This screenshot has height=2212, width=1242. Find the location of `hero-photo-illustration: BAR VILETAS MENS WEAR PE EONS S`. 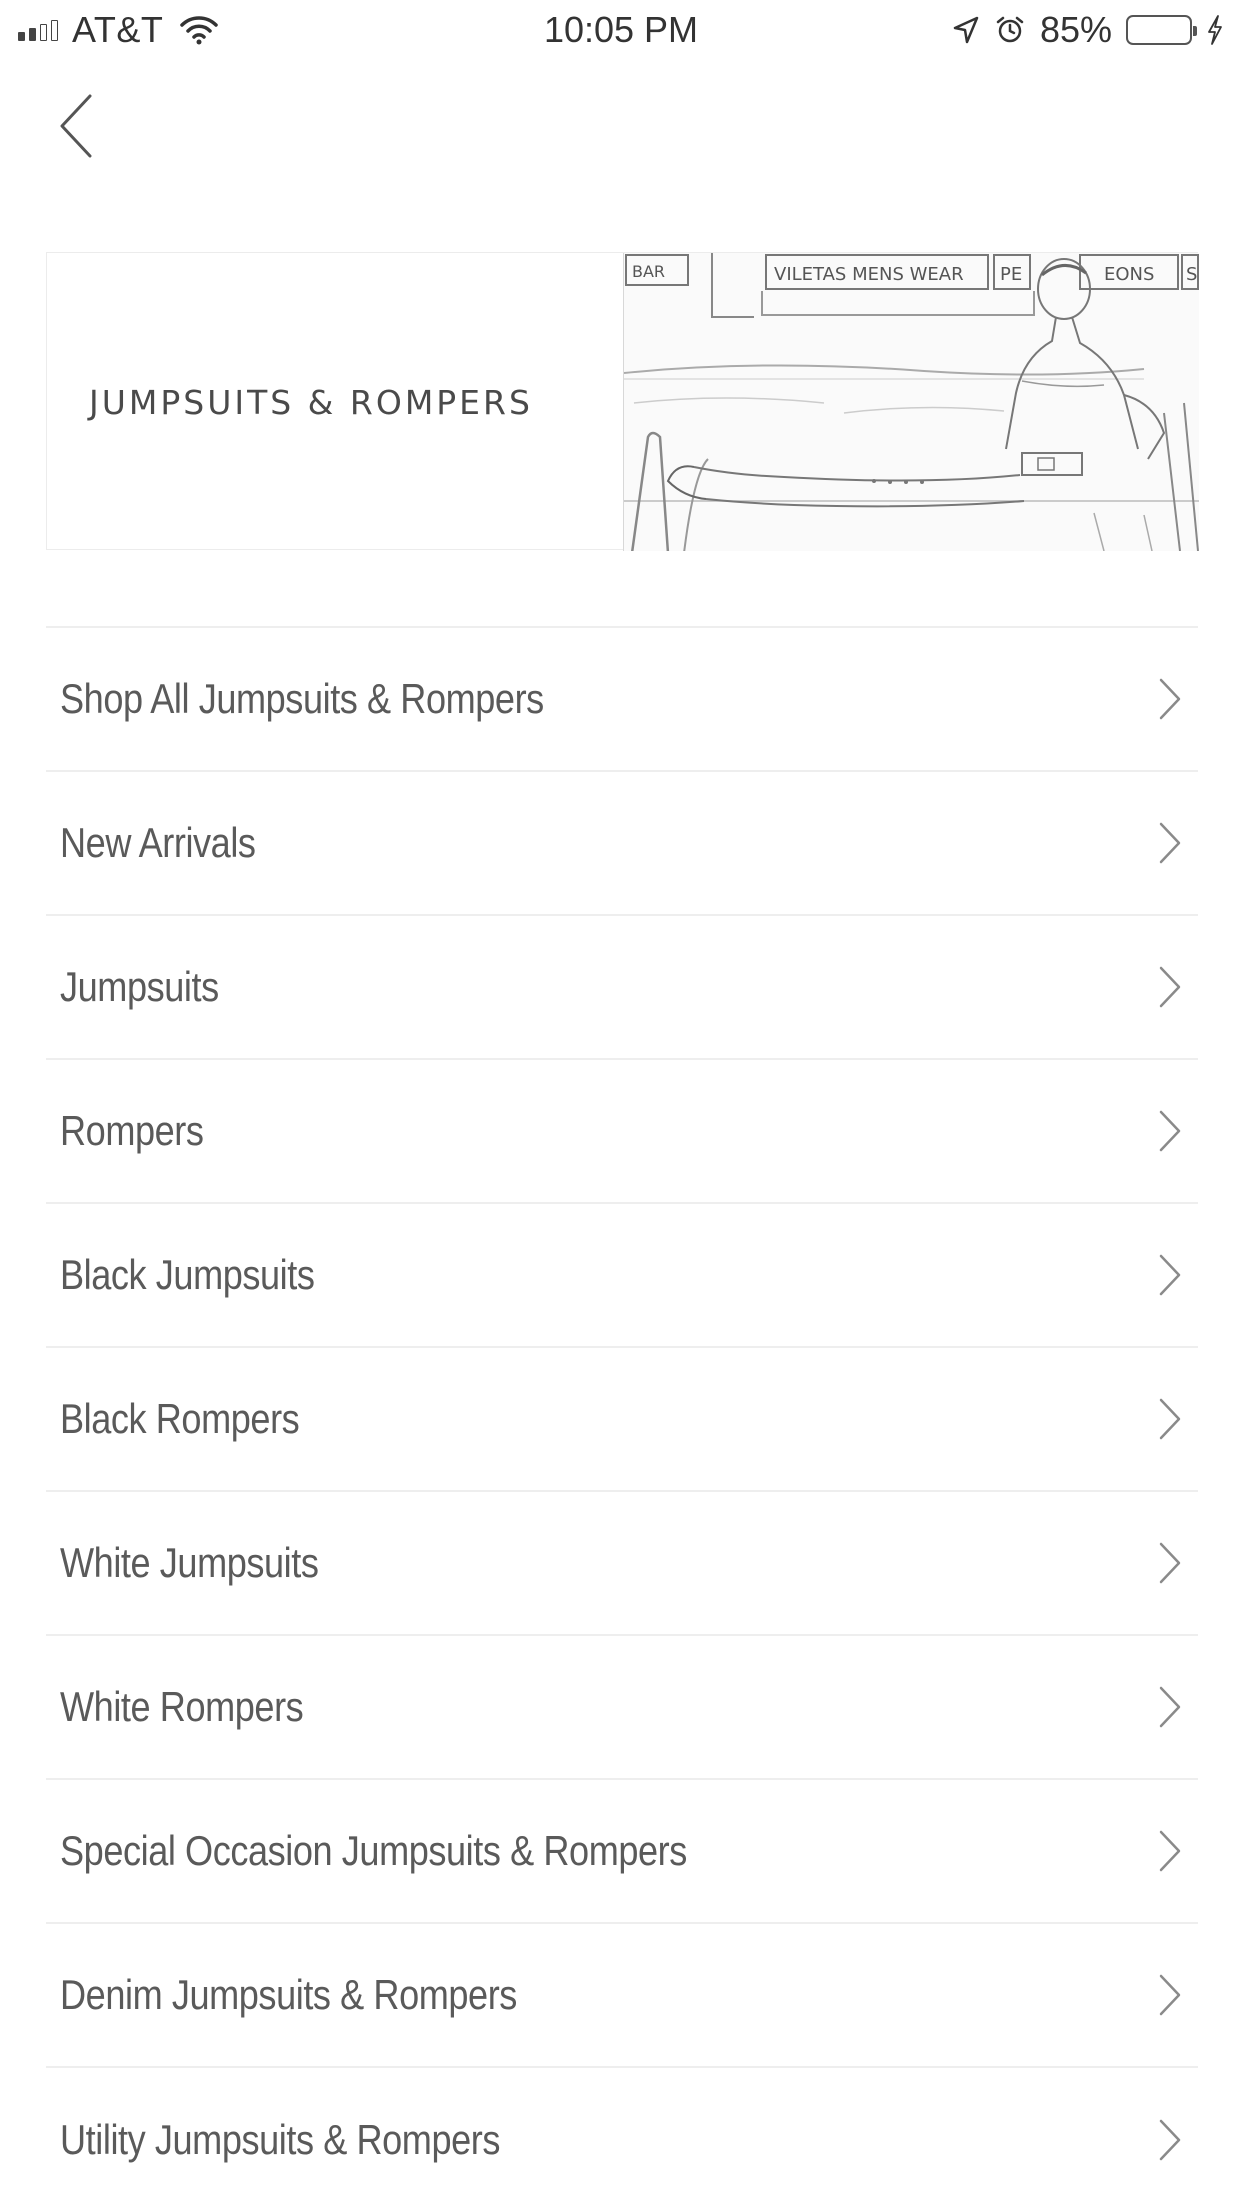

hero-photo-illustration: BAR VILETAS MENS WEAR PE EONS S is located at coordinates (911, 402).